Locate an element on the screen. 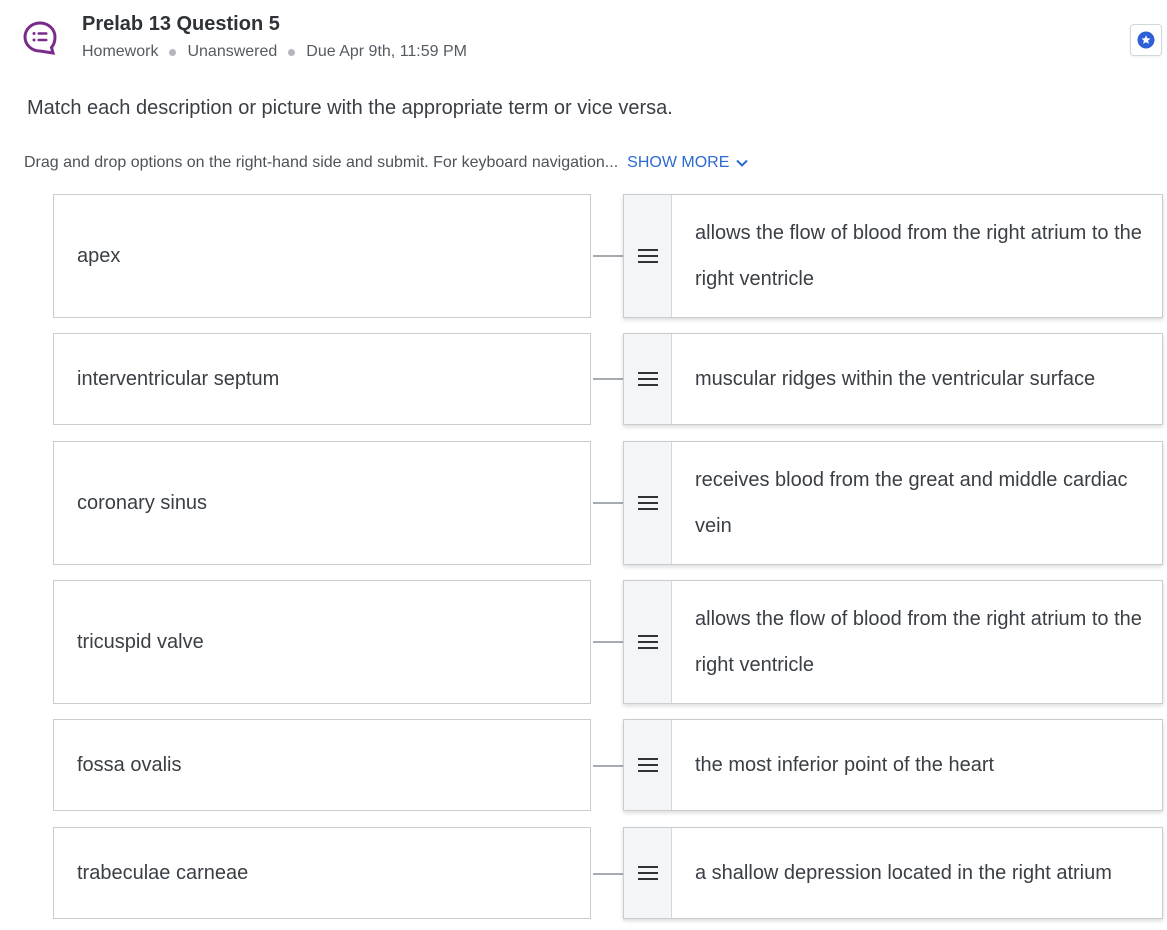 This screenshot has width=1167, height=930. question-title: Prelab 13 Question 5 is located at coordinates (181, 24).